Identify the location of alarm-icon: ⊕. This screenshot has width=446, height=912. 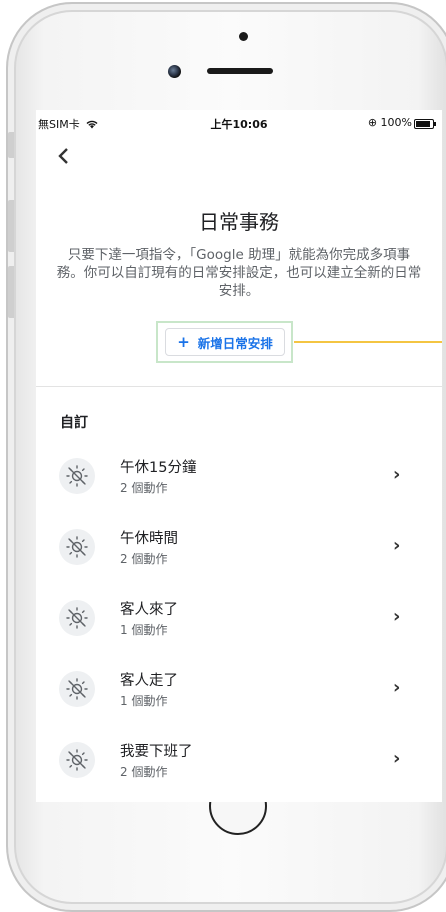
(372, 122).